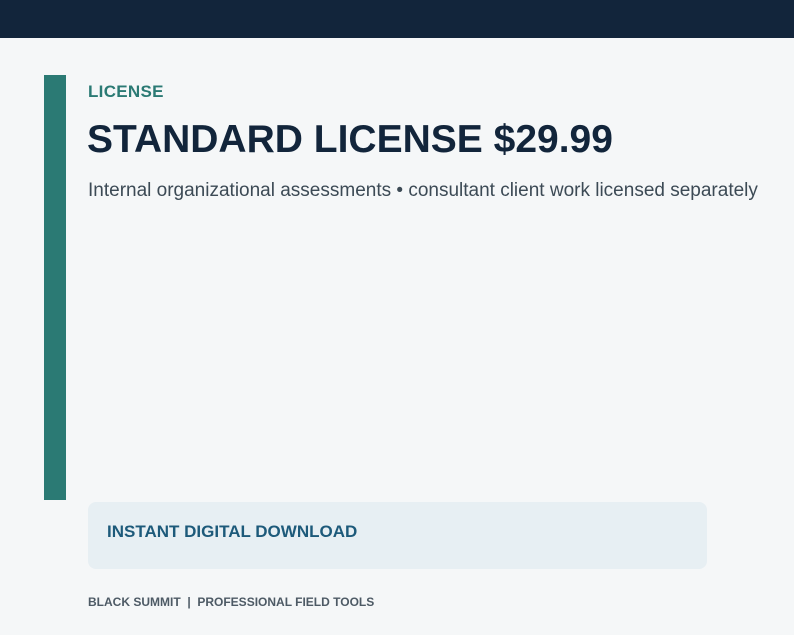 This screenshot has height=635, width=794. What do you see at coordinates (350, 139) in the screenshot?
I see `license-title: STANDARD LICENSE $29.99` at bounding box center [350, 139].